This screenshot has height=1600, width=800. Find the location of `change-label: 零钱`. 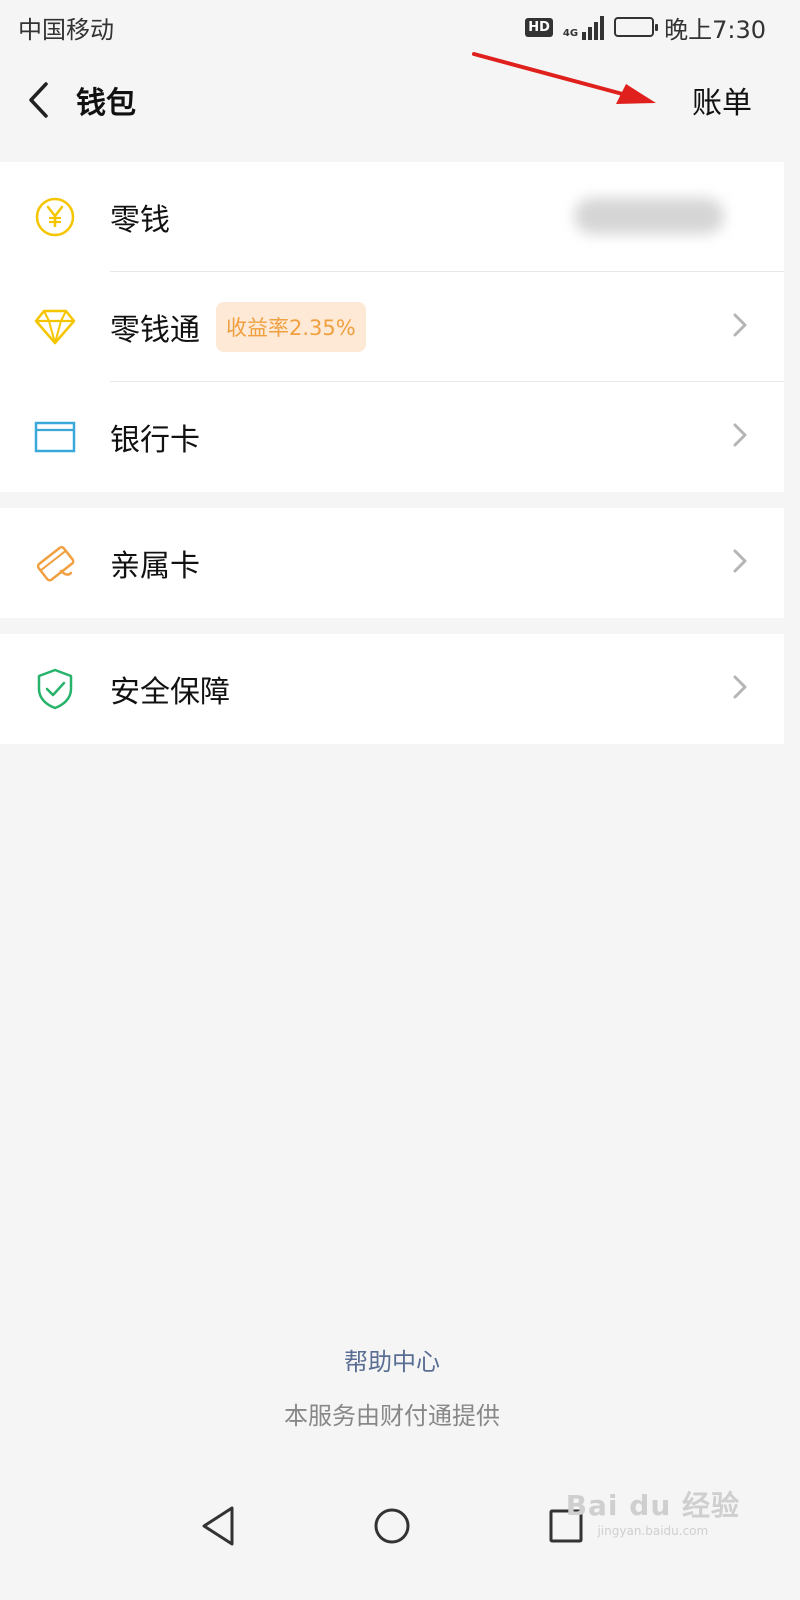

change-label: 零钱 is located at coordinates (140, 220).